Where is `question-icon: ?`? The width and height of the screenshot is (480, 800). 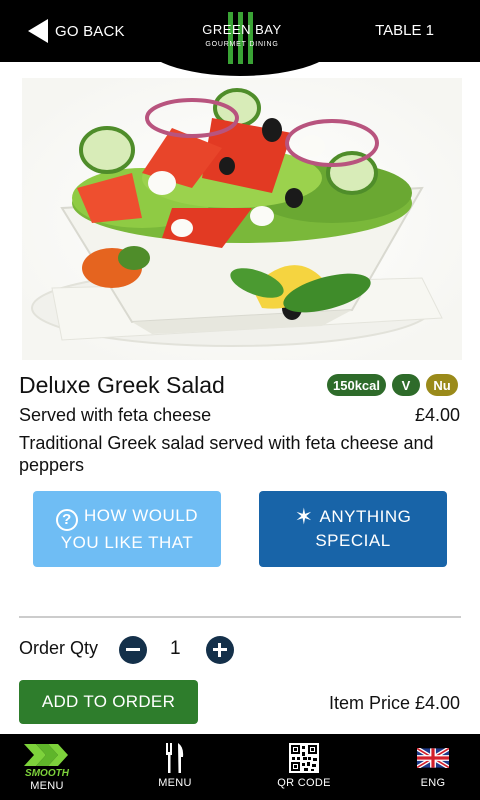 question-icon: ? is located at coordinates (66, 519).